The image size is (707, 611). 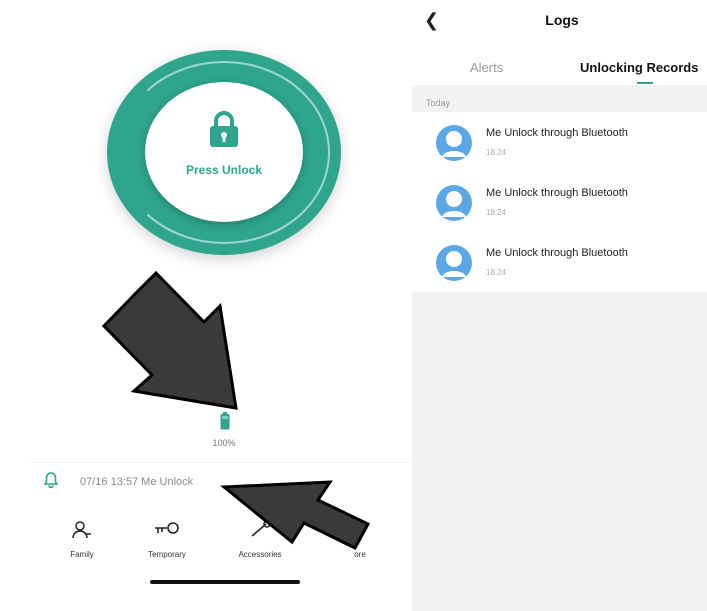 I want to click on active-tab-indicator, so click(x=645, y=83).